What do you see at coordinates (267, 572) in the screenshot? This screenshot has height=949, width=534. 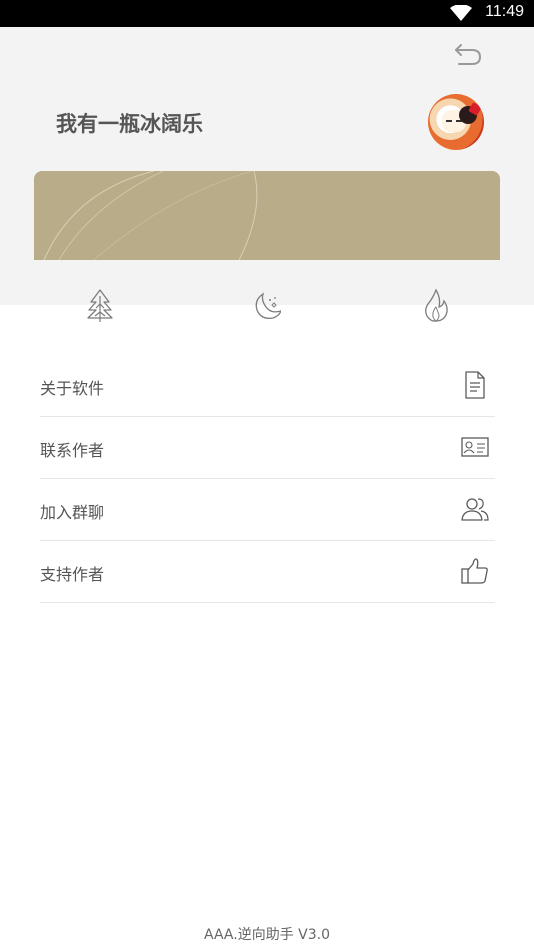 I see `menu-item-support: 支持作者` at bounding box center [267, 572].